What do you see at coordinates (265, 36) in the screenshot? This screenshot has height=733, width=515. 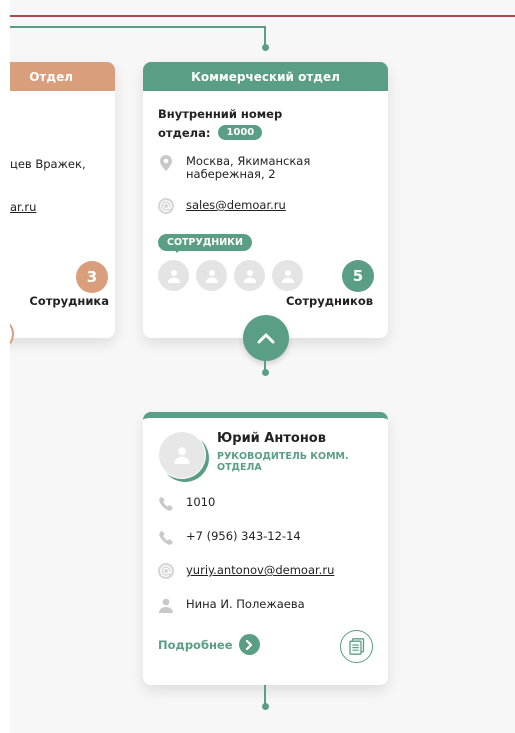 I see `connector-top-vertical` at bounding box center [265, 36].